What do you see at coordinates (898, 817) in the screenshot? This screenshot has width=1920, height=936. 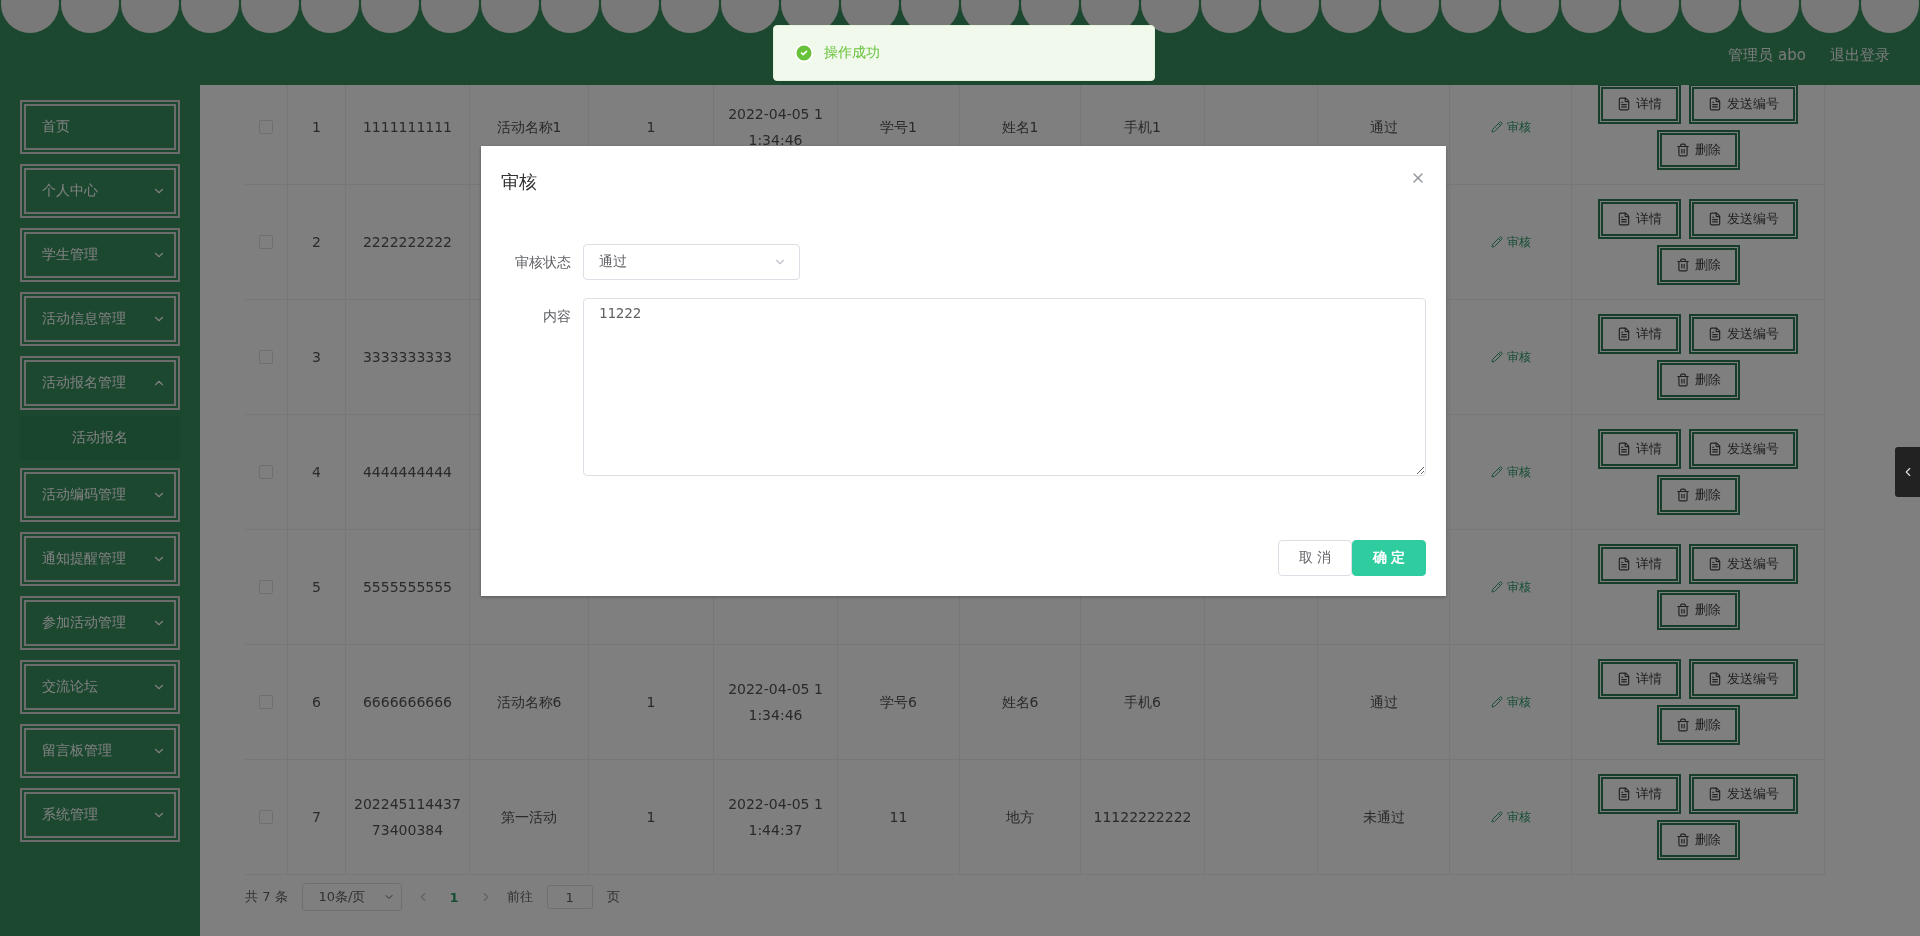 I see `table-cell-text: 11` at bounding box center [898, 817].